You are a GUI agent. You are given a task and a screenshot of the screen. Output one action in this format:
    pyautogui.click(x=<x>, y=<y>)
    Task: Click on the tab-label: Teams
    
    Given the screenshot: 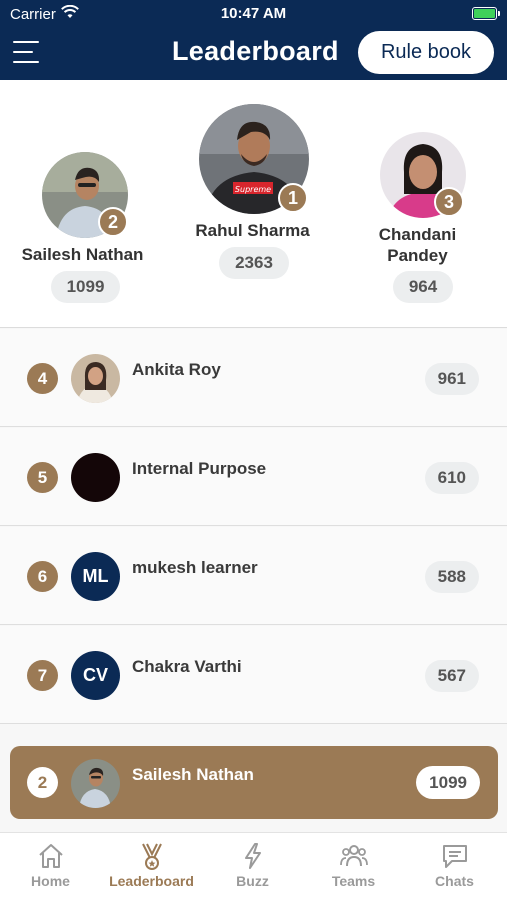 What is the action you would take?
    pyautogui.click(x=353, y=881)
    